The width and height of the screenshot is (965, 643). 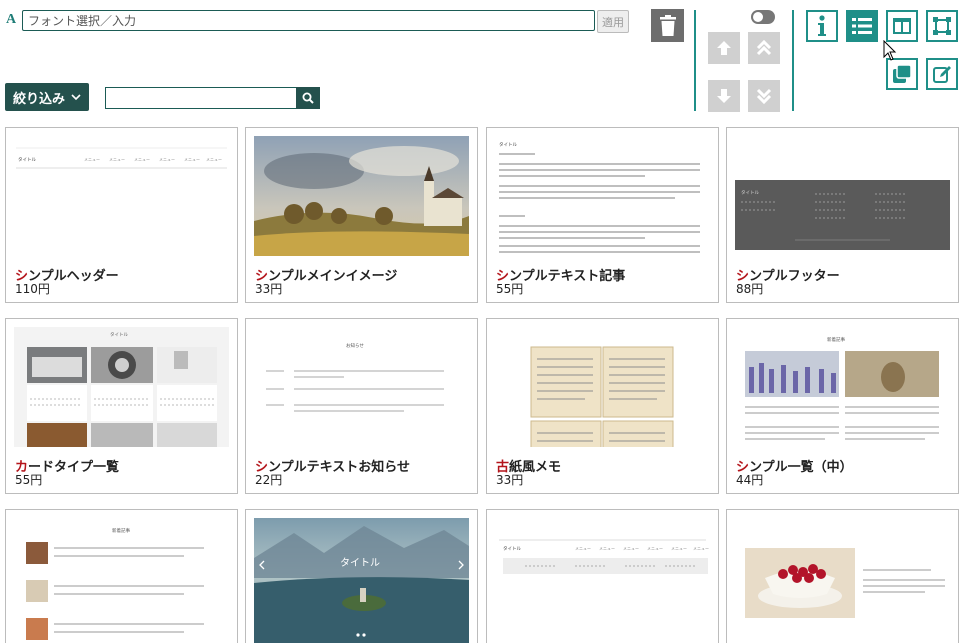 I want to click on search-icon, so click(x=308, y=98).